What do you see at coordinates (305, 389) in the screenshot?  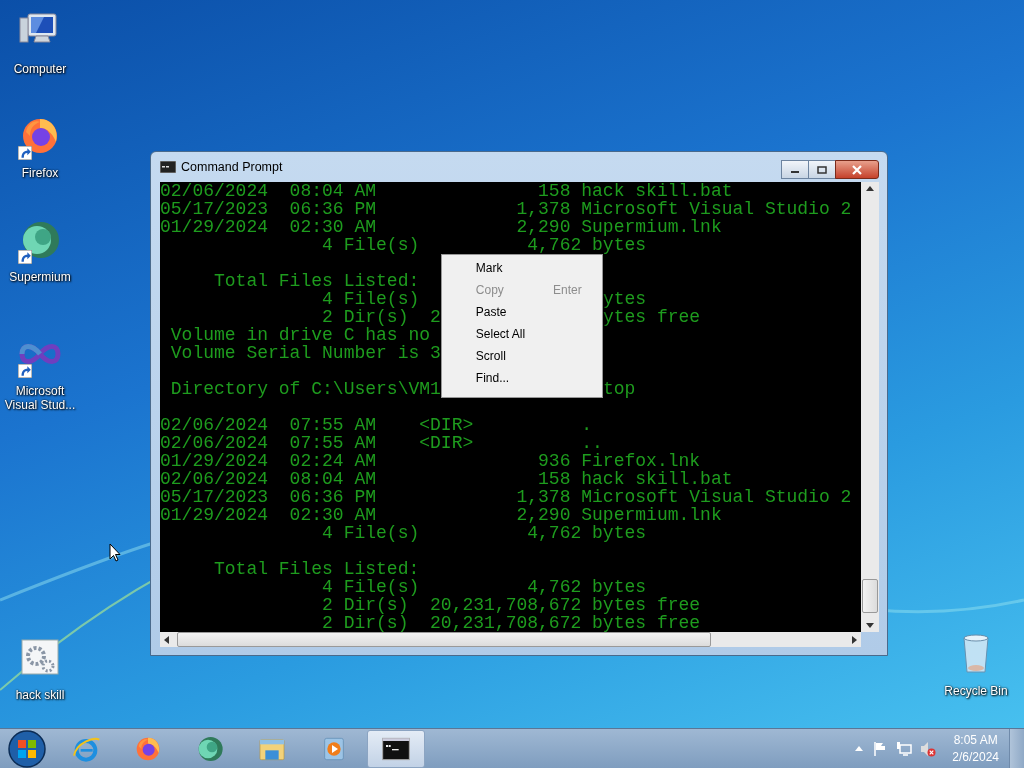 I see `terminal-line: Directory of C:\Users\VM1` at bounding box center [305, 389].